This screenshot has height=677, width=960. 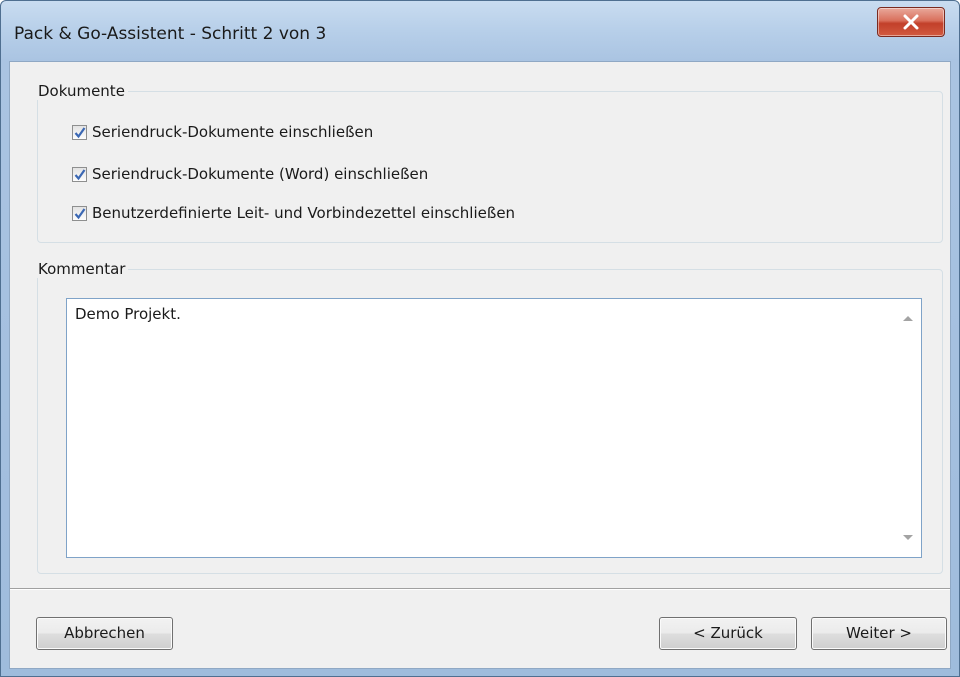 I want to click on close-icon, so click(x=911, y=22).